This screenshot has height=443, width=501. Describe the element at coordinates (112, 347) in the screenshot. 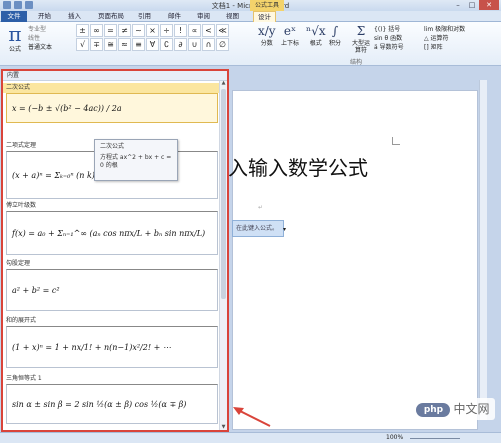

I see `formula-preview: (1 + x)ⁿ = 1 + nx/1! + n(n−1)x²/2! + ⋯` at that location.